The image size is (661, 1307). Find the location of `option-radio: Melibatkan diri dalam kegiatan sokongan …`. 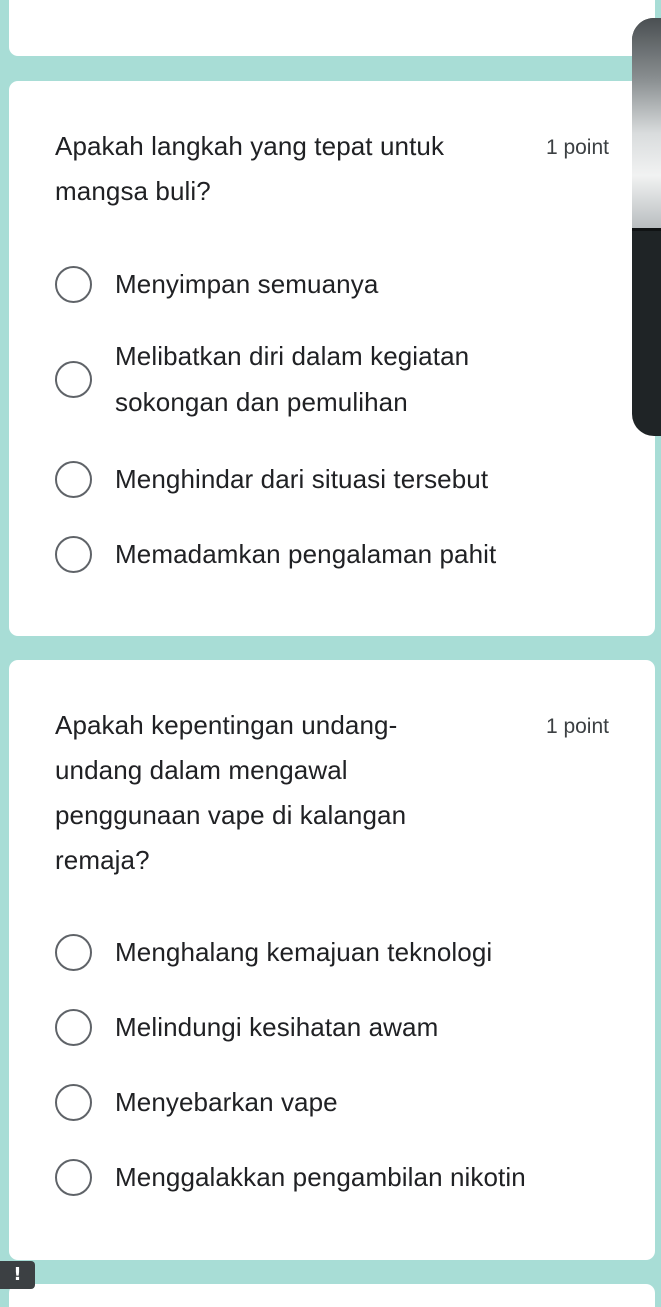

option-radio: Melibatkan diri dalam kegiatan sokongan … is located at coordinates (345, 379).